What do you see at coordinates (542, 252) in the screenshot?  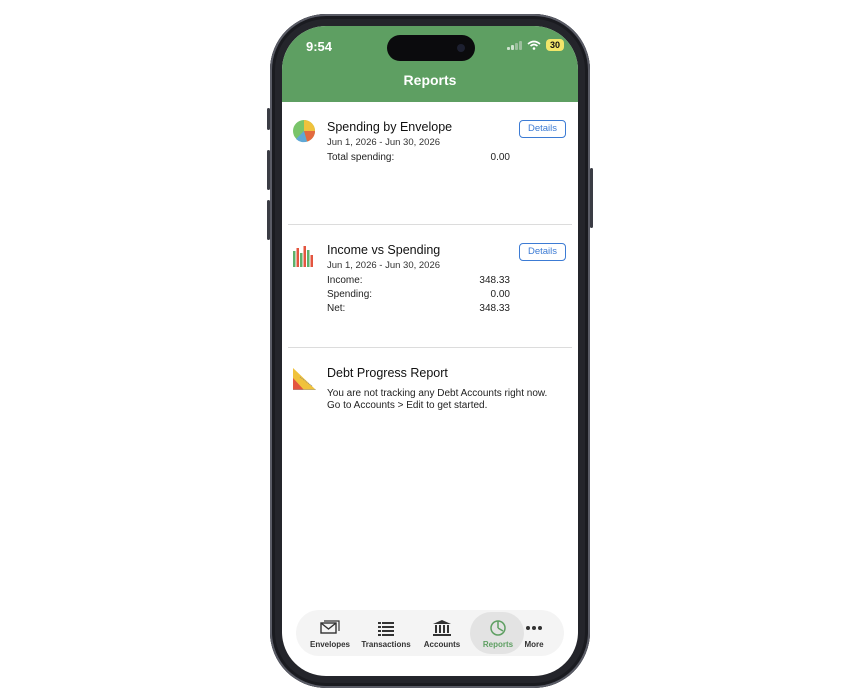 I see `income-details-button: Details` at bounding box center [542, 252].